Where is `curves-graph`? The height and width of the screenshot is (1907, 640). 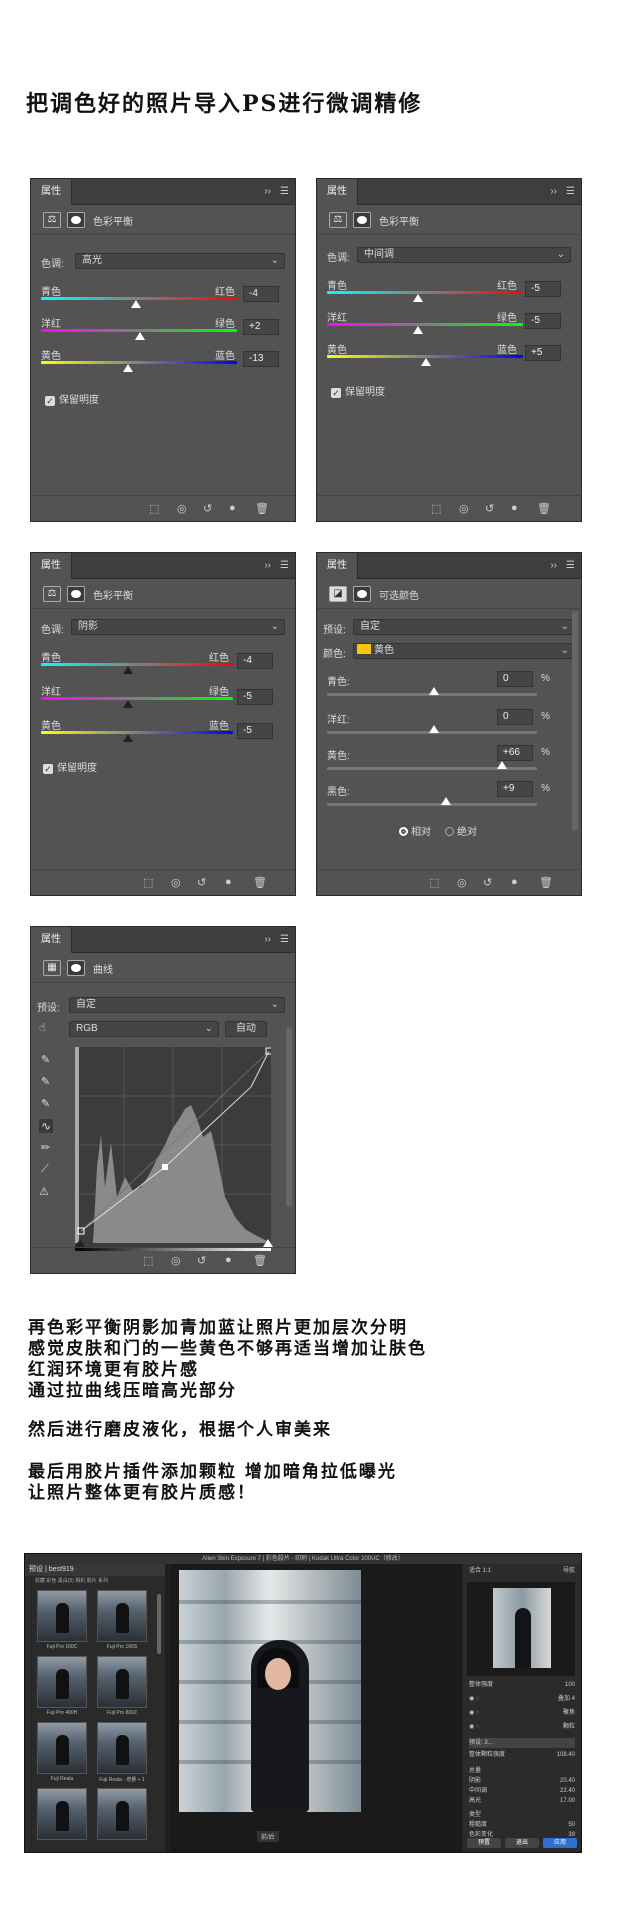
curves-graph is located at coordinates (173, 1147).